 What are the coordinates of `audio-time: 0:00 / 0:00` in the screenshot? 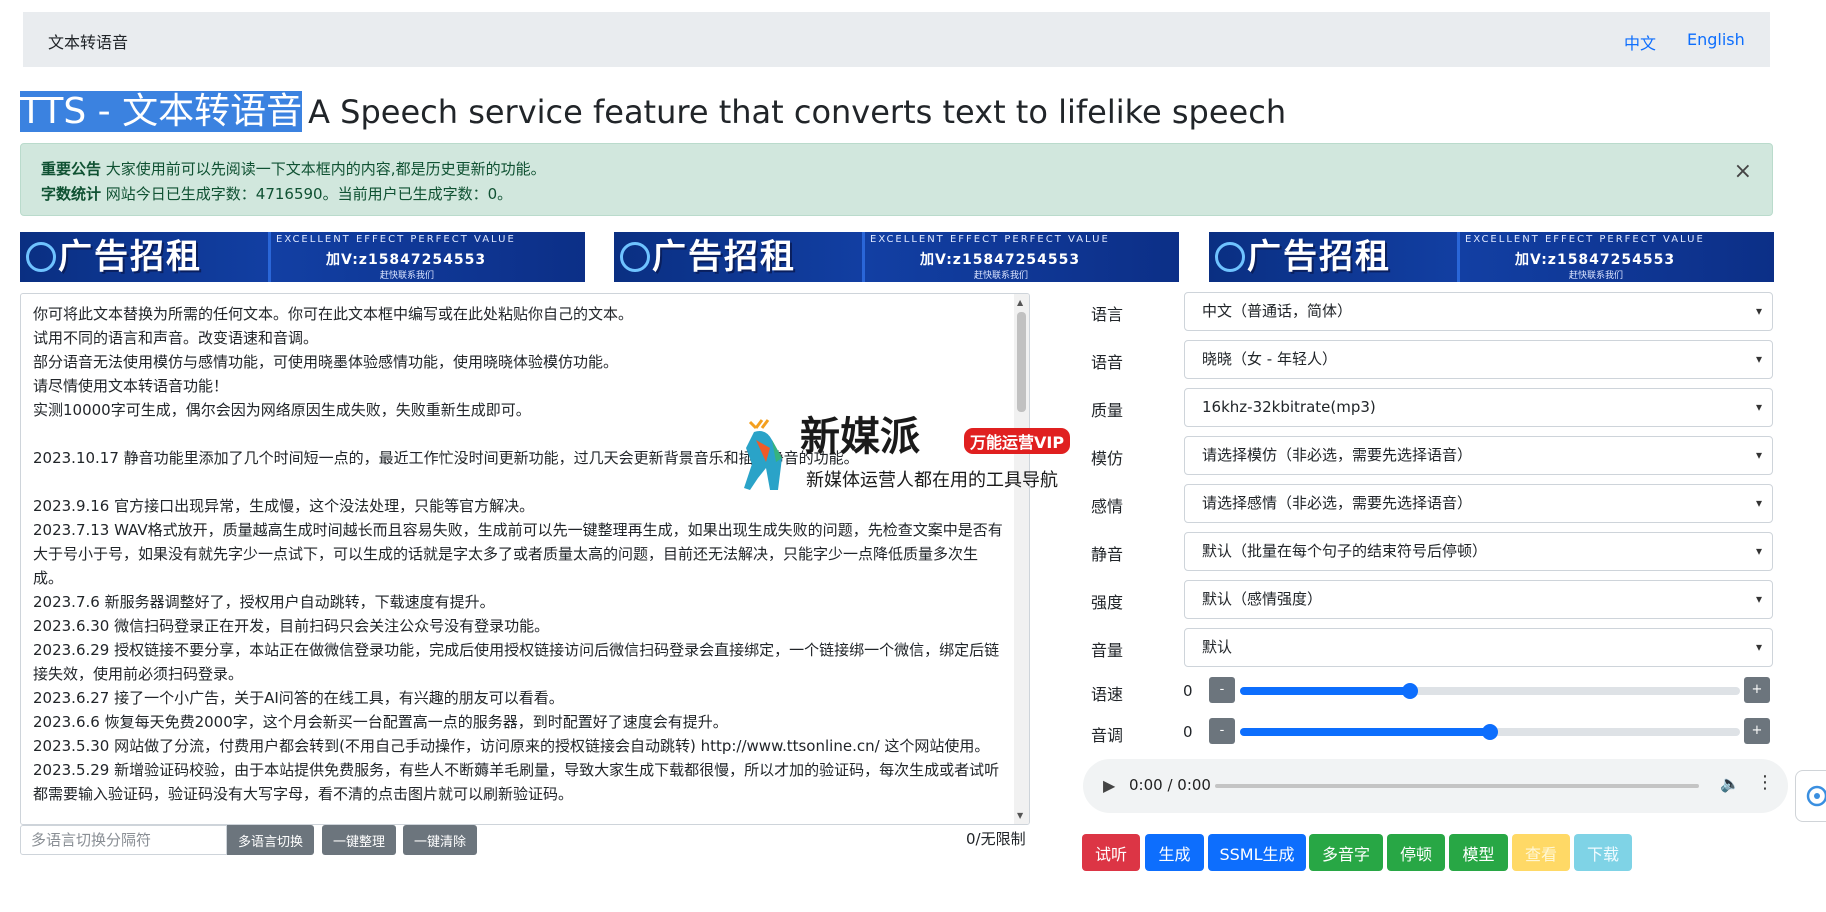 It's located at (1170, 785).